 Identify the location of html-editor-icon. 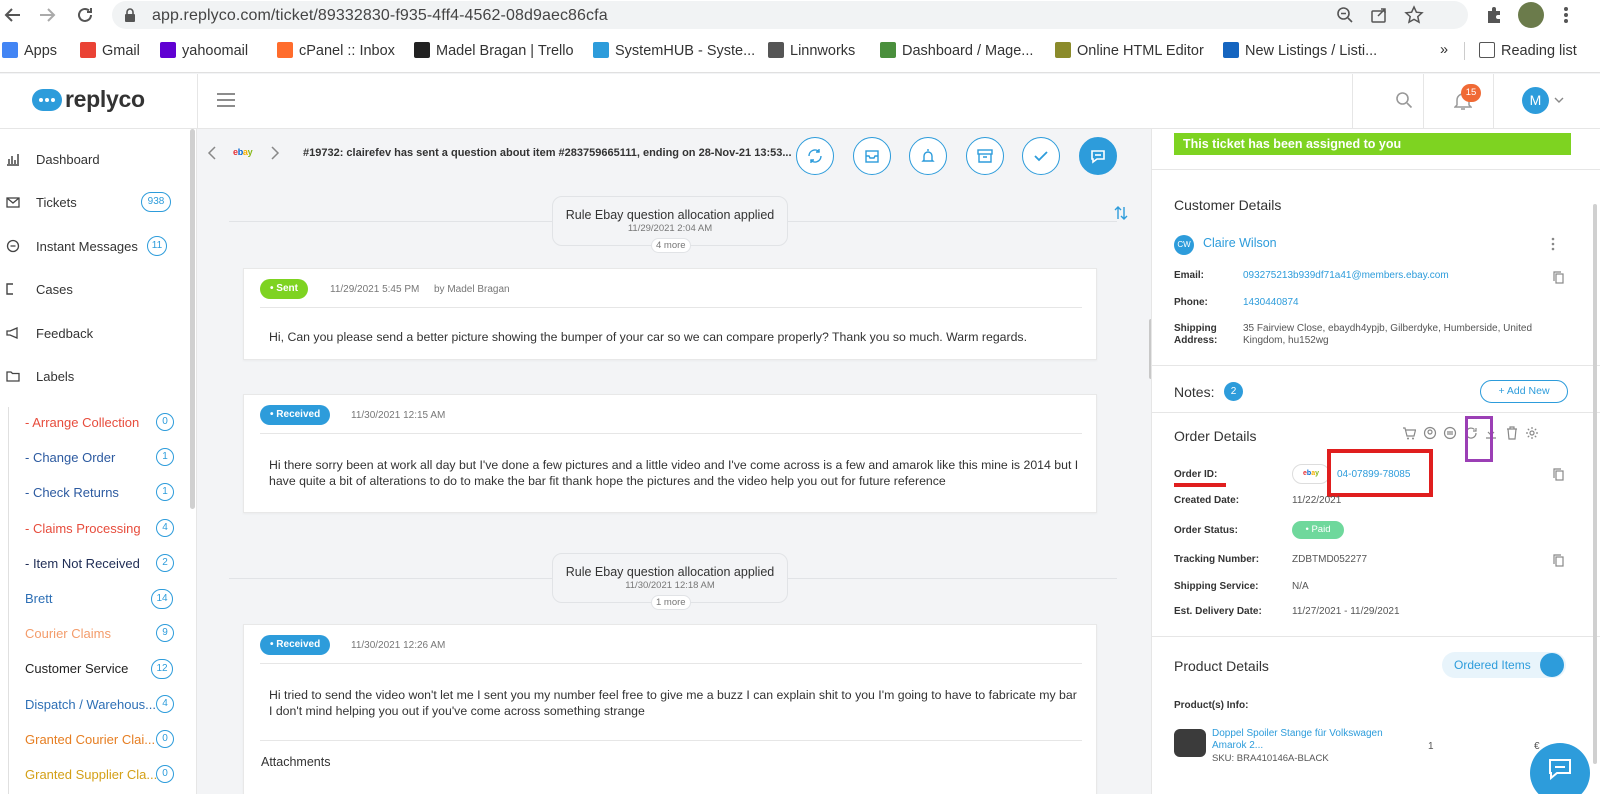
(1063, 50).